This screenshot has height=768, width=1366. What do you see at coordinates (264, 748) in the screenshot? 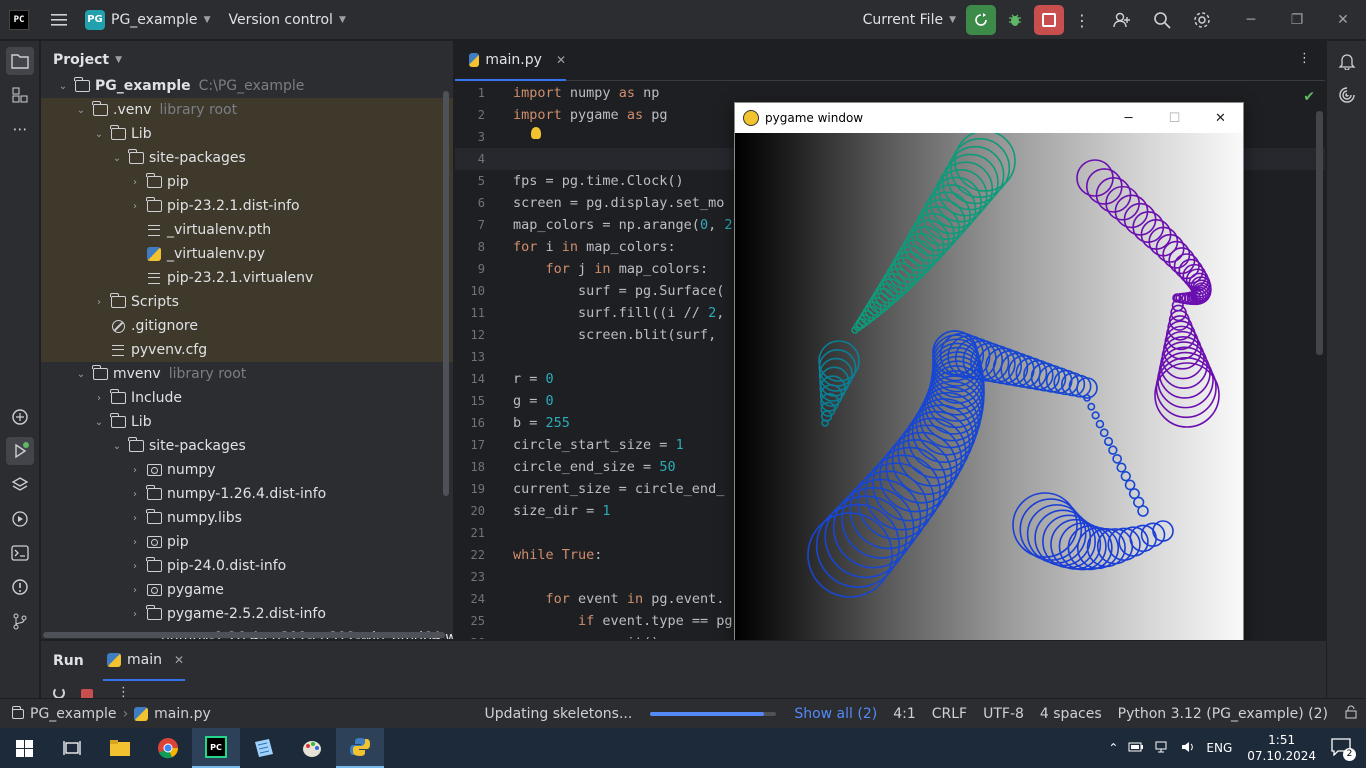
I see `notepad-icon` at bounding box center [264, 748].